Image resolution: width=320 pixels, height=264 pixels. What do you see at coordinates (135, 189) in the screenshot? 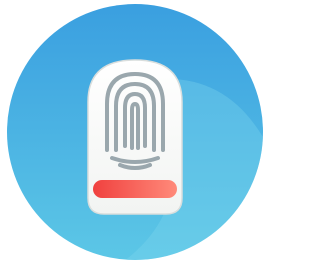
I see `scan-status-bar` at bounding box center [135, 189].